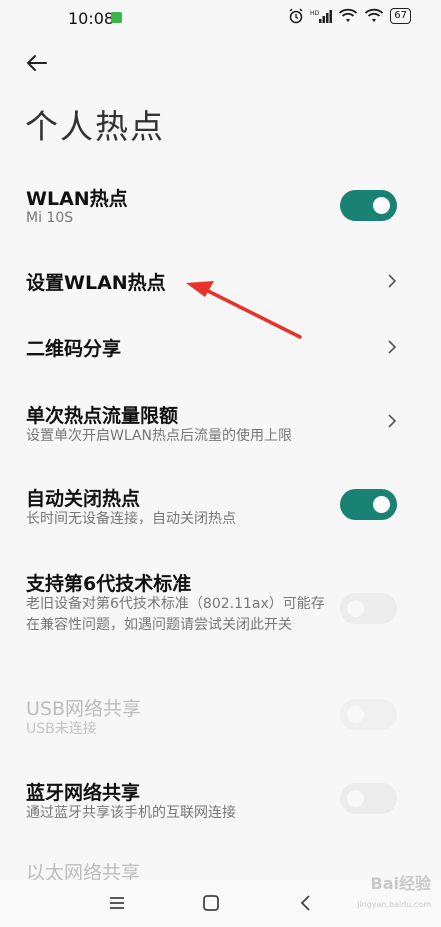 The image size is (441, 927). Describe the element at coordinates (211, 903) in the screenshot. I see `home-icon` at that location.